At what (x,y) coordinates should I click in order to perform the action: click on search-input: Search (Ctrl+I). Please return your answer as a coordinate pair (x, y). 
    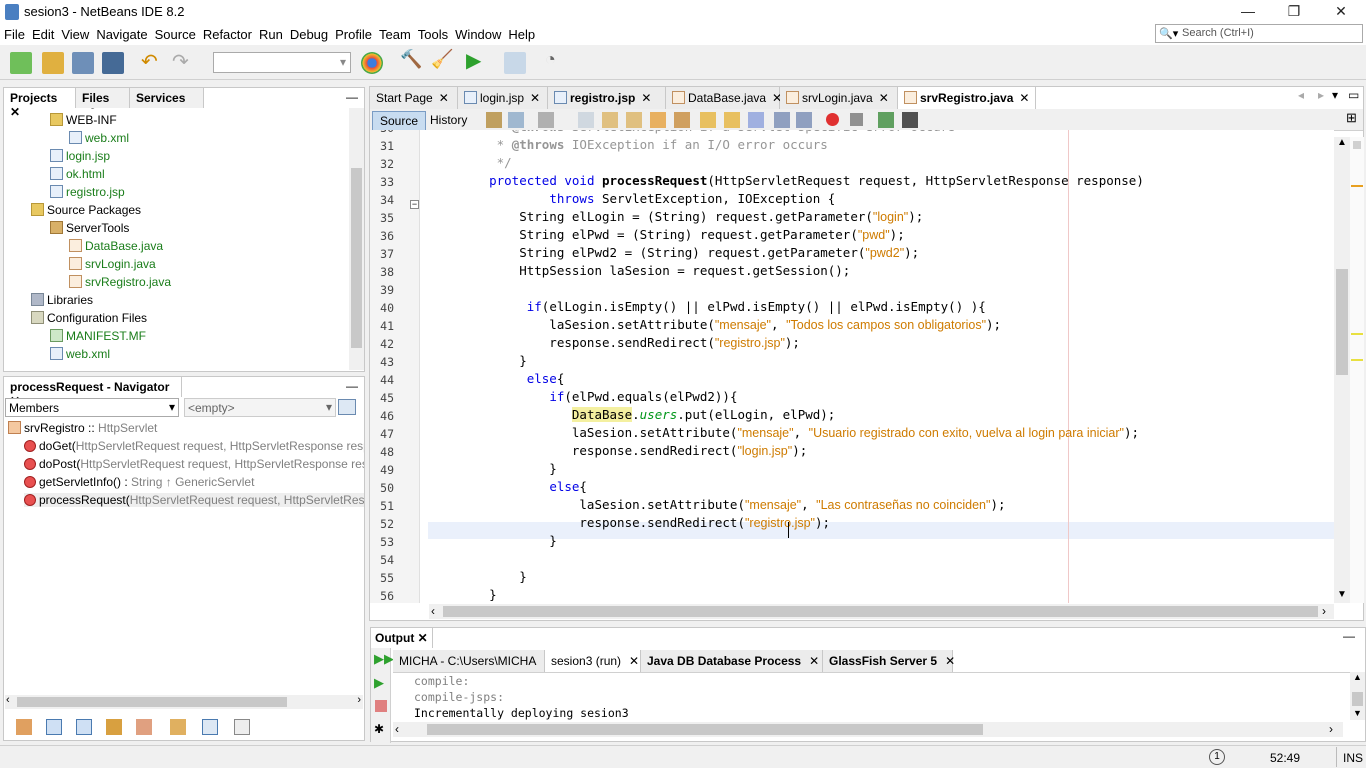
    Looking at the image, I should click on (1218, 33).